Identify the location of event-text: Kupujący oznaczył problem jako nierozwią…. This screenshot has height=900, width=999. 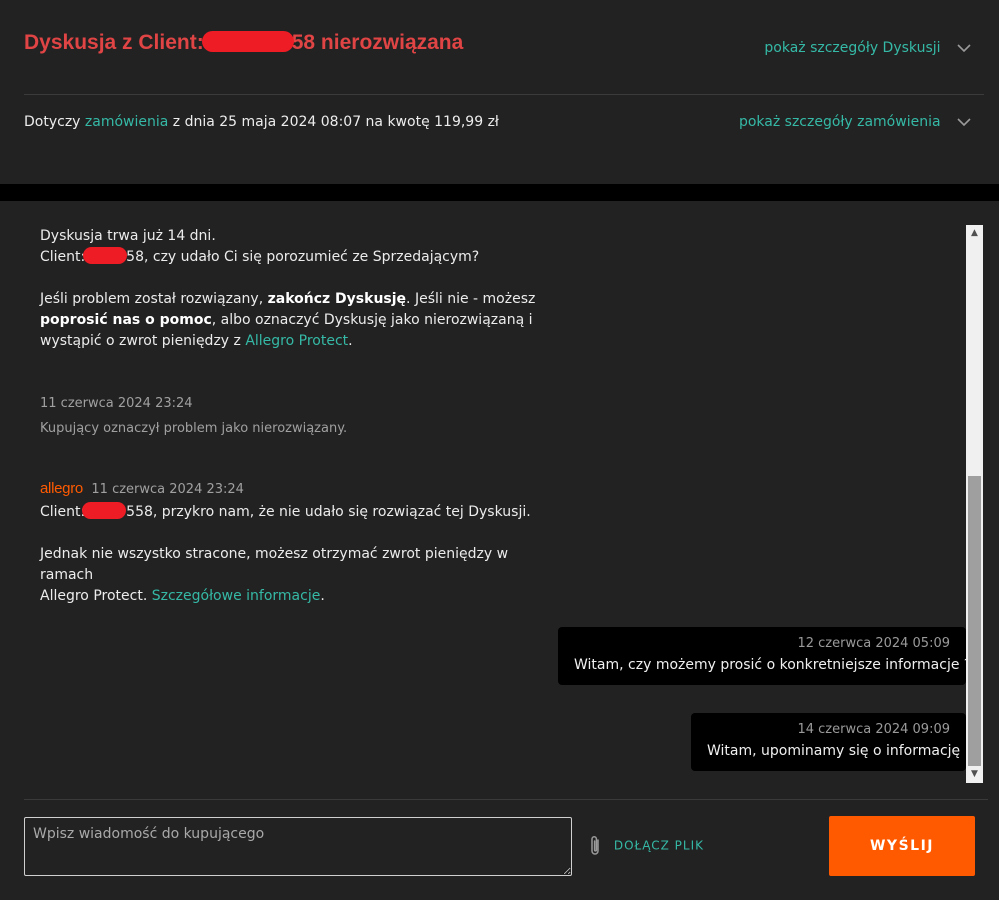
(194, 428).